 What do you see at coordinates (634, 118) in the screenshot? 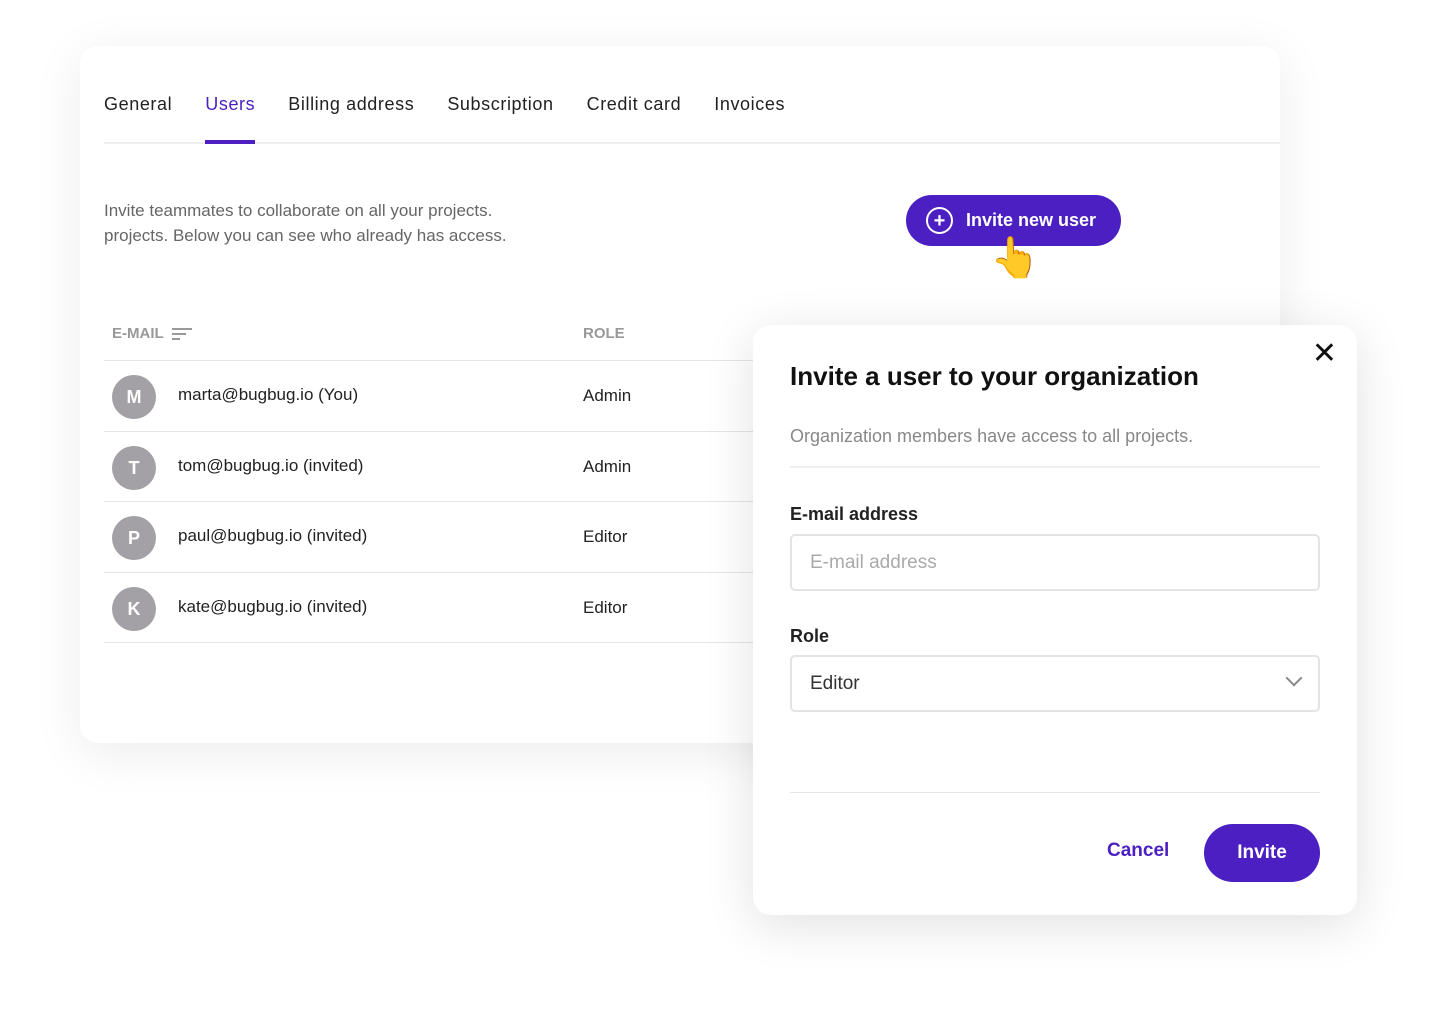
I see `tab-credit-card: Credit card` at bounding box center [634, 118].